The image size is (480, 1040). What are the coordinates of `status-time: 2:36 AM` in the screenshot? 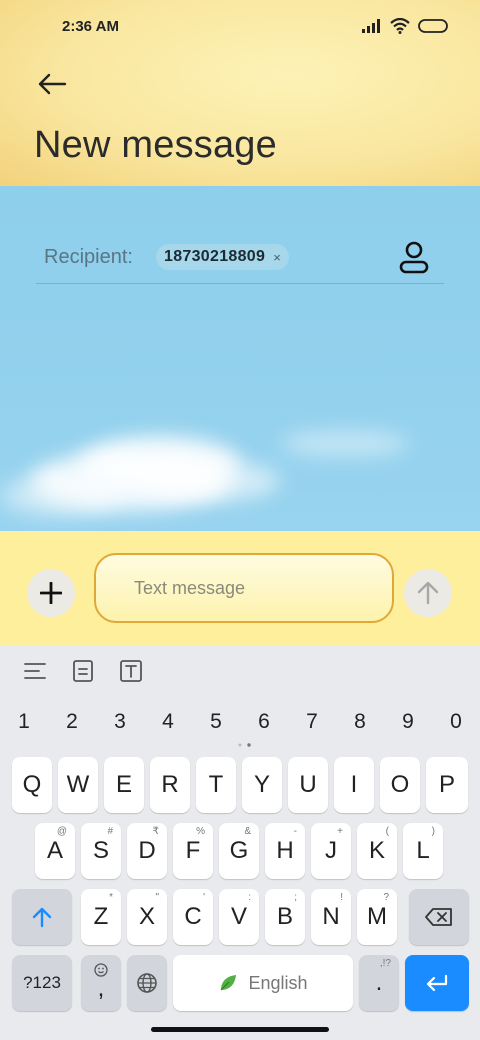 It's located at (90, 26).